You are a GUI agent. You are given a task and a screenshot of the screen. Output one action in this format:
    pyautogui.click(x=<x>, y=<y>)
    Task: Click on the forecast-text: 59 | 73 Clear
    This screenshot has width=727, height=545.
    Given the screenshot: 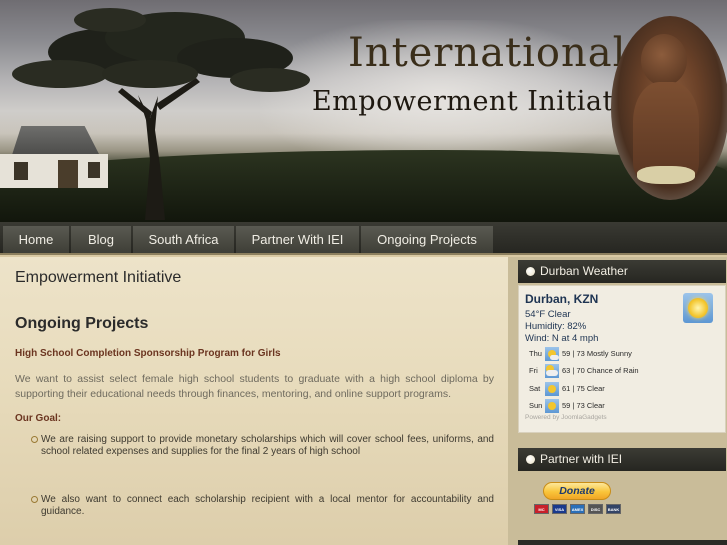 What is the action you would take?
    pyautogui.click(x=583, y=405)
    